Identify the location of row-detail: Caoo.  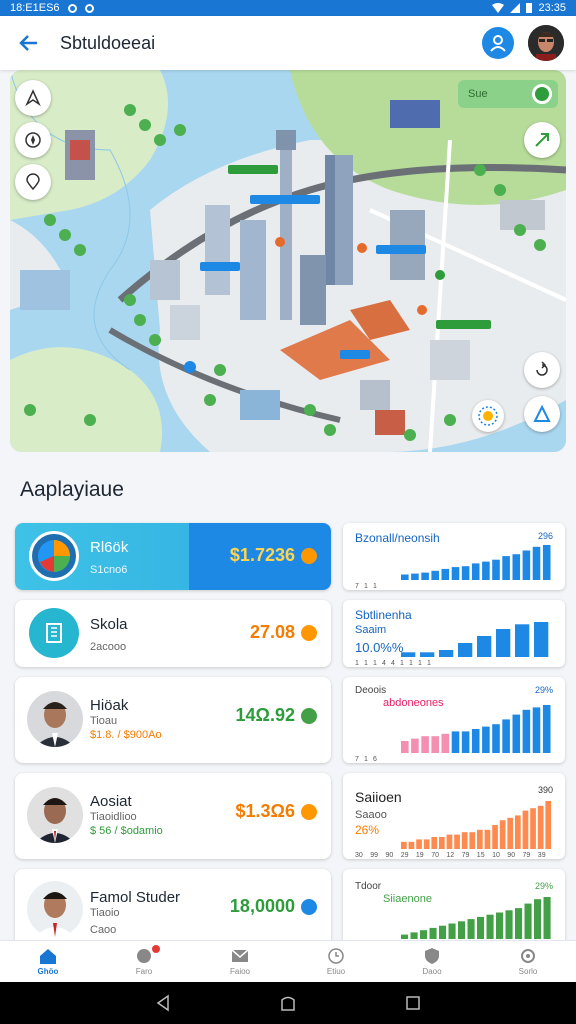
(103, 930).